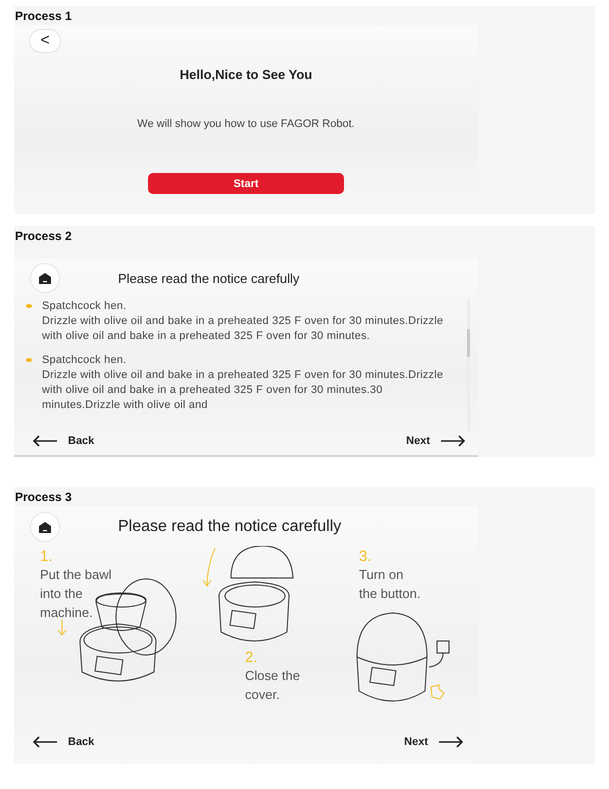  I want to click on step-text: Put the bawl into the machine., so click(76, 594).